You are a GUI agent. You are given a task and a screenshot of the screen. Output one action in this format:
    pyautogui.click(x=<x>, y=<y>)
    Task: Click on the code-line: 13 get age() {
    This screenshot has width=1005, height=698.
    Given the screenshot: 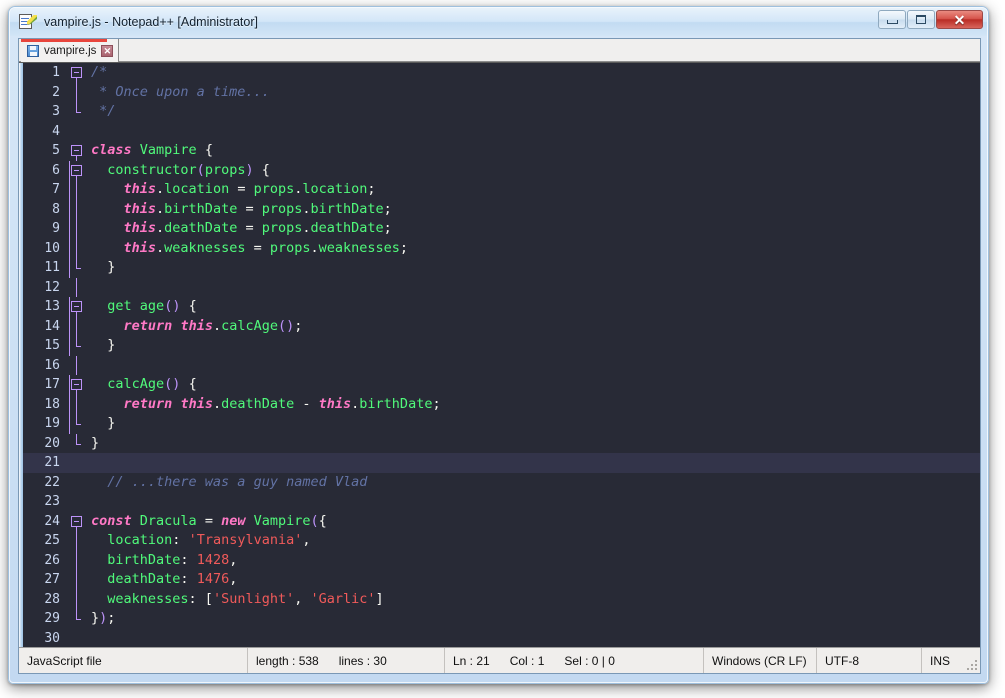 What is the action you would take?
    pyautogui.click(x=501, y=307)
    